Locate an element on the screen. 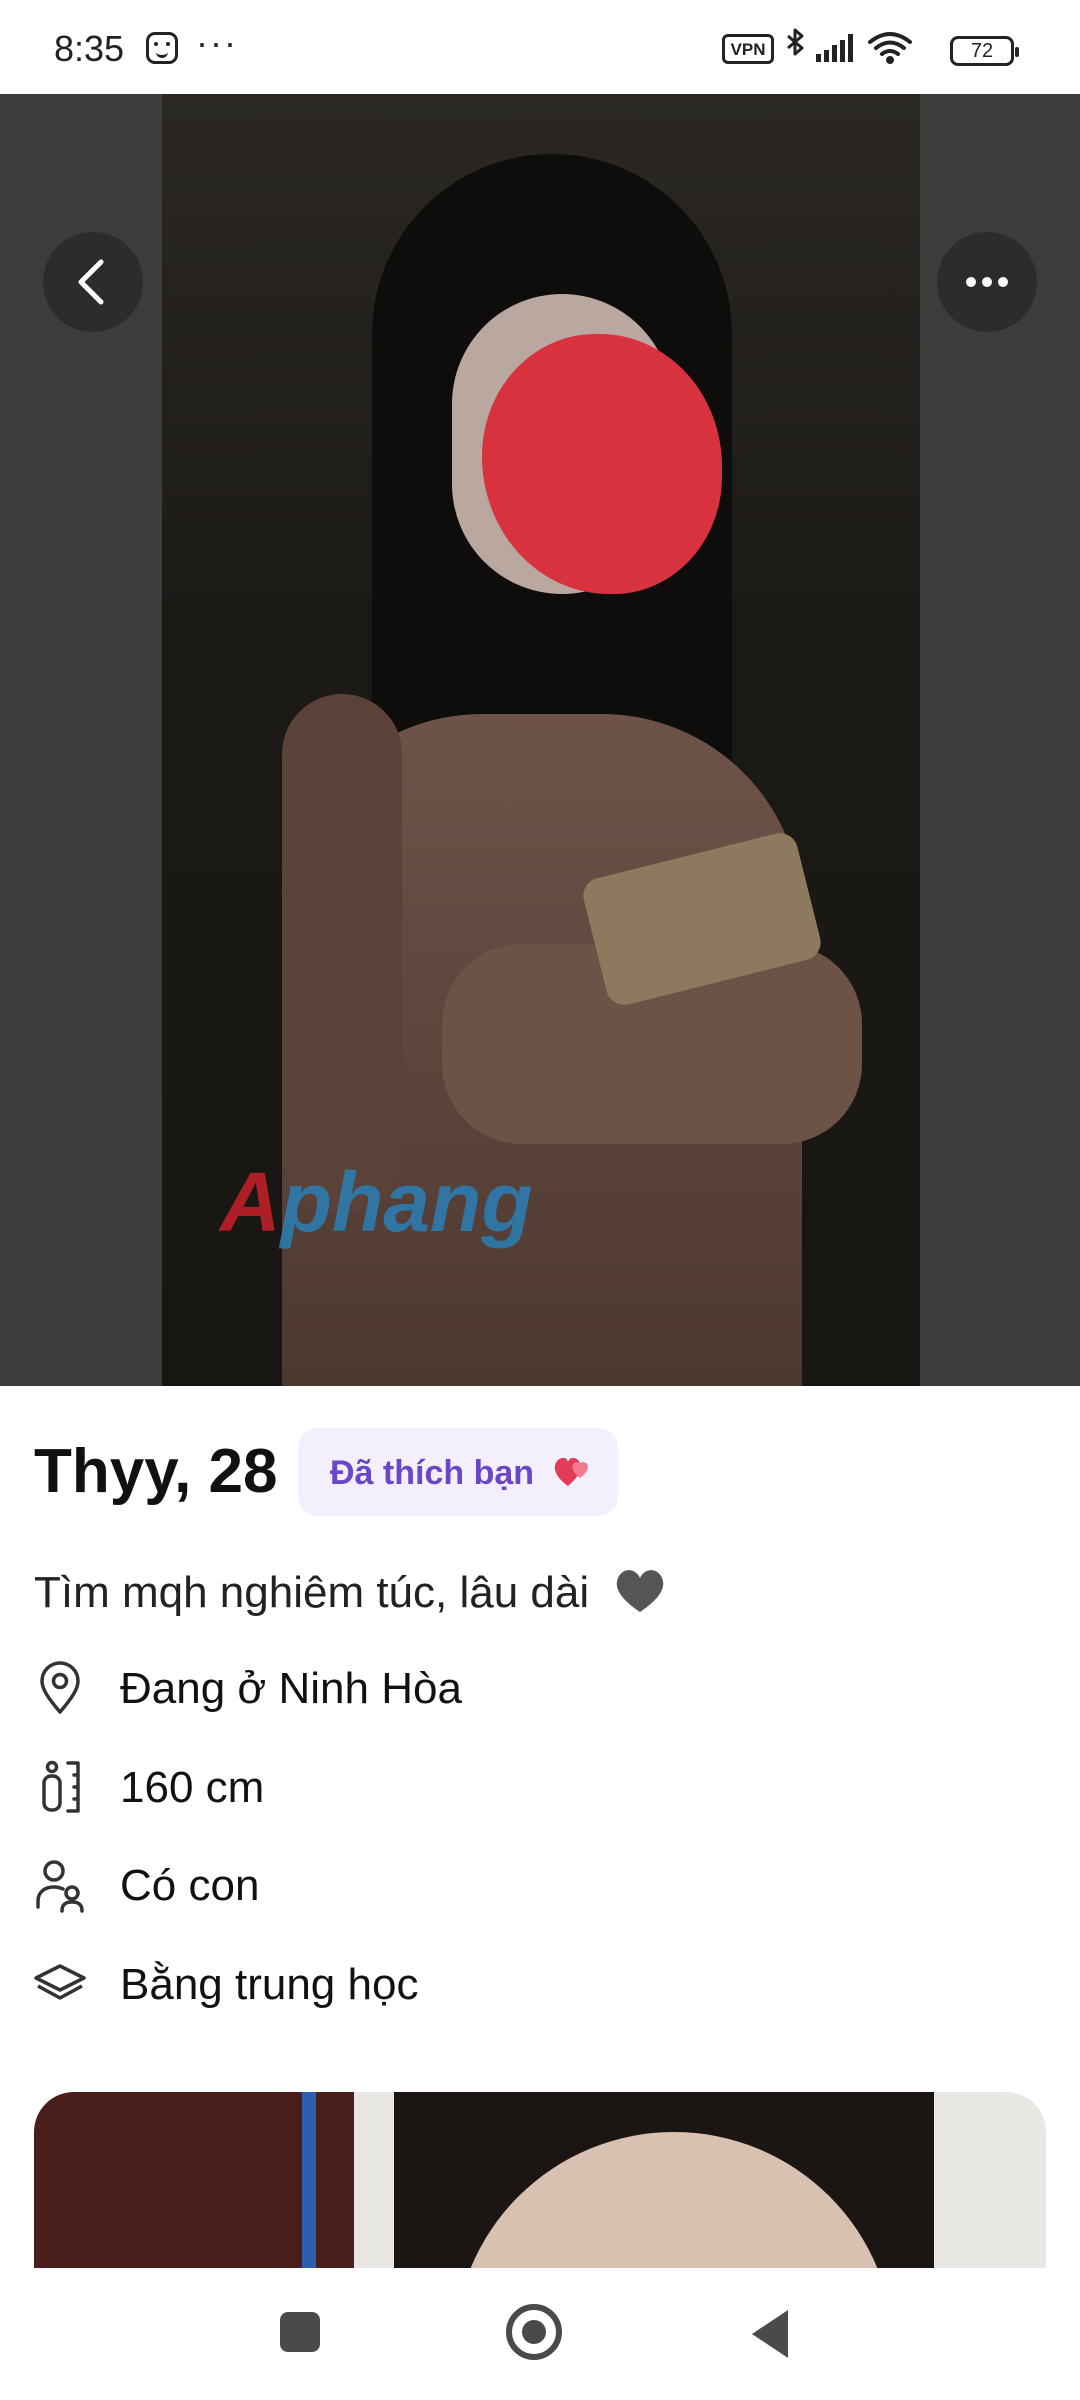 The image size is (1080, 2400). attribute-education: Bằng trung học is located at coordinates (534, 1987).